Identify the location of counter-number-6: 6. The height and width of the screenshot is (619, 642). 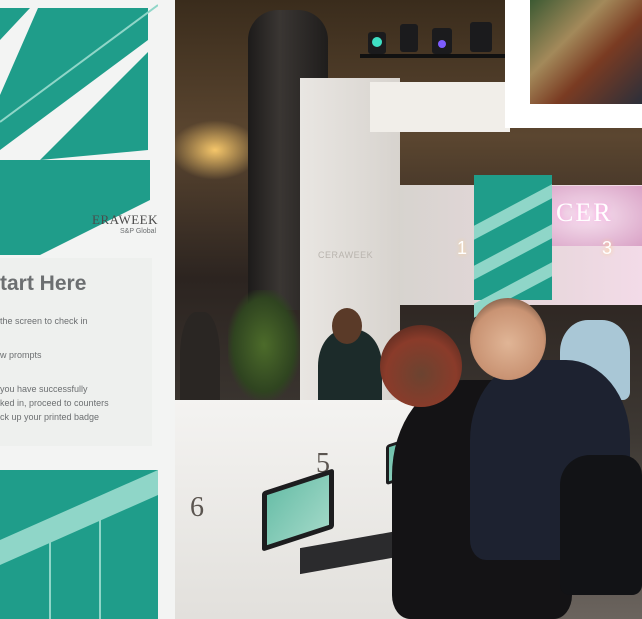
(197, 507).